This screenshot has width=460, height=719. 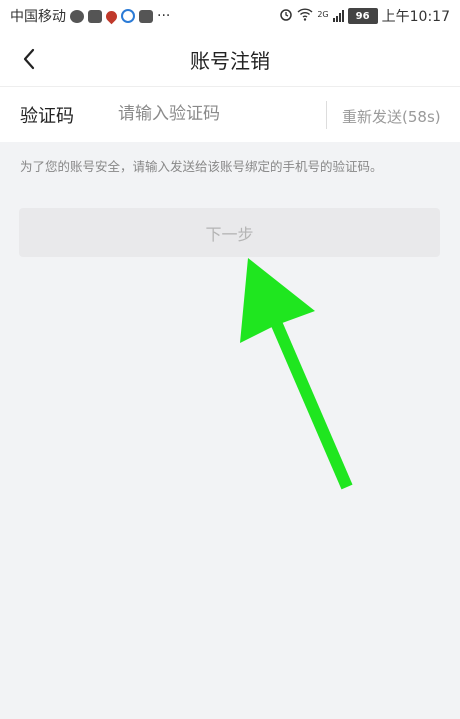 What do you see at coordinates (296, 374) in the screenshot?
I see `arrow-annotation-icon` at bounding box center [296, 374].